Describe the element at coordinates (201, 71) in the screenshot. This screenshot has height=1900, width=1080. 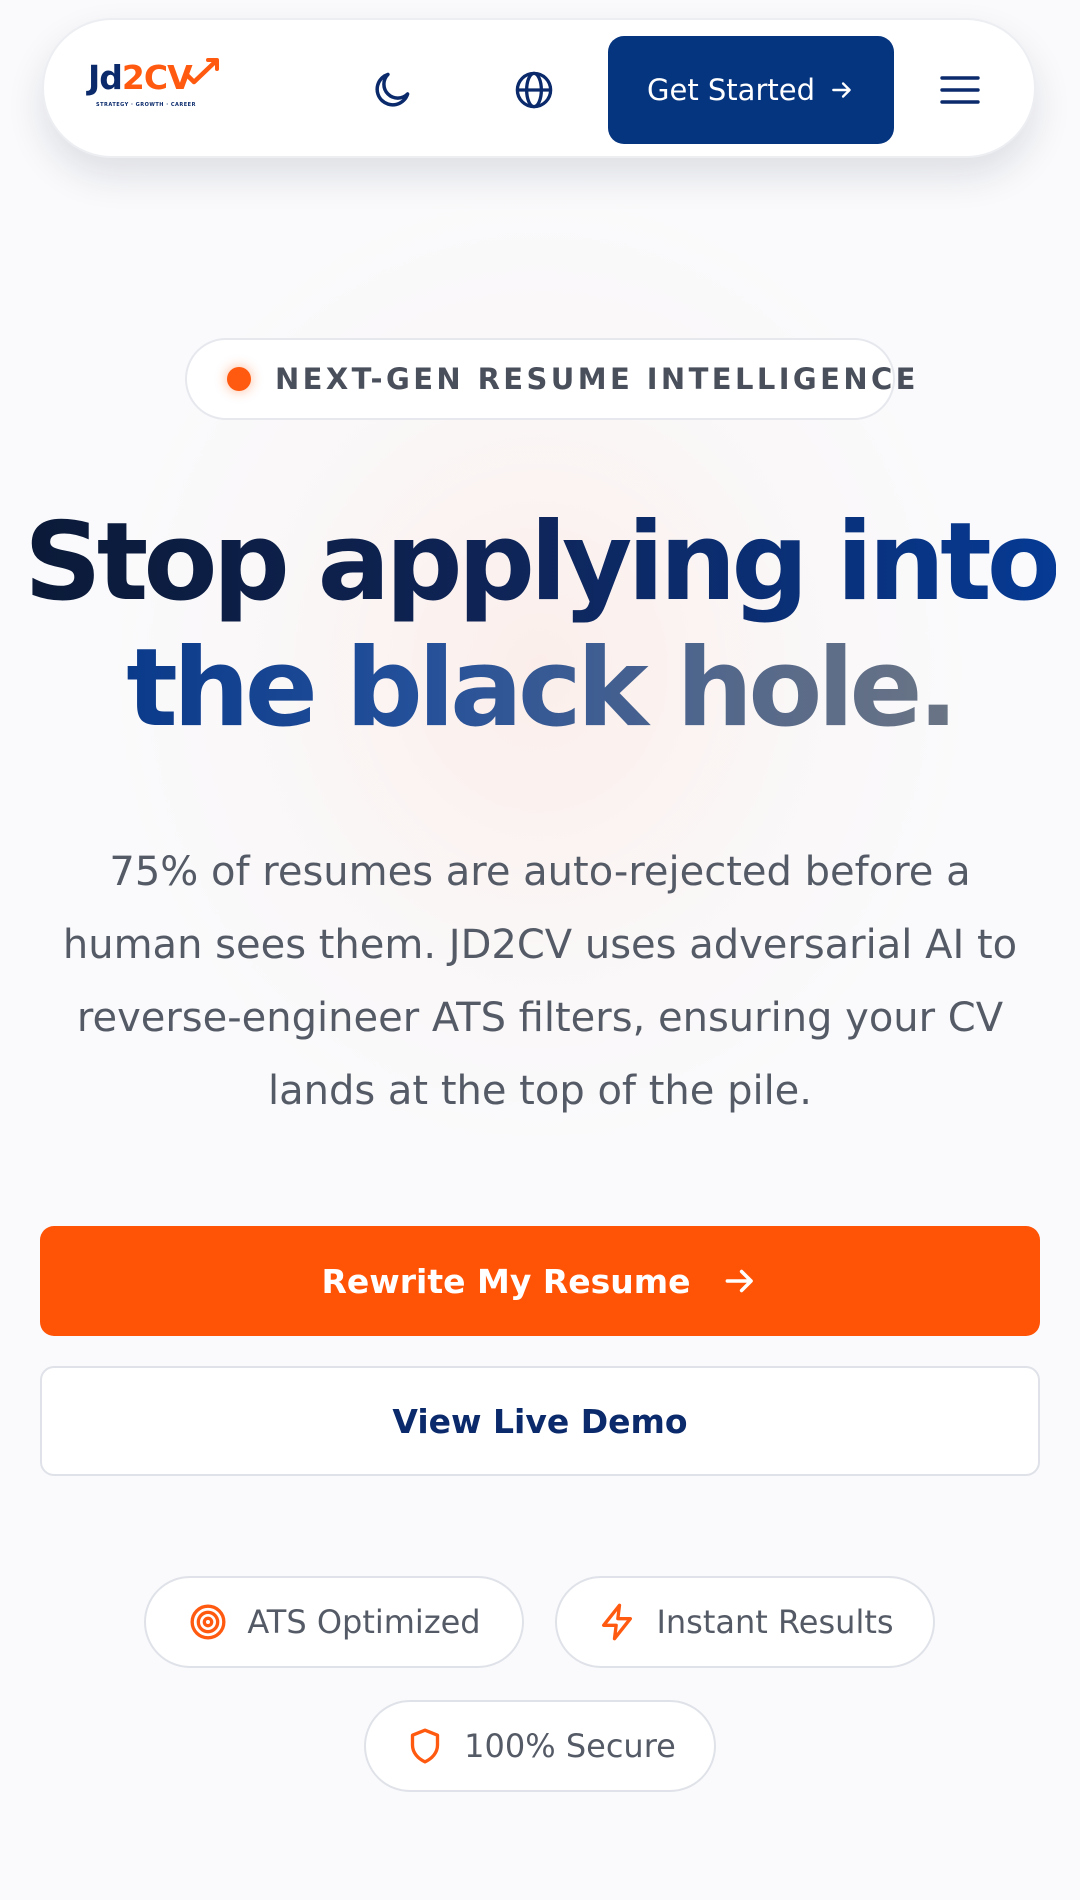
I see `logo-check-icon` at that location.